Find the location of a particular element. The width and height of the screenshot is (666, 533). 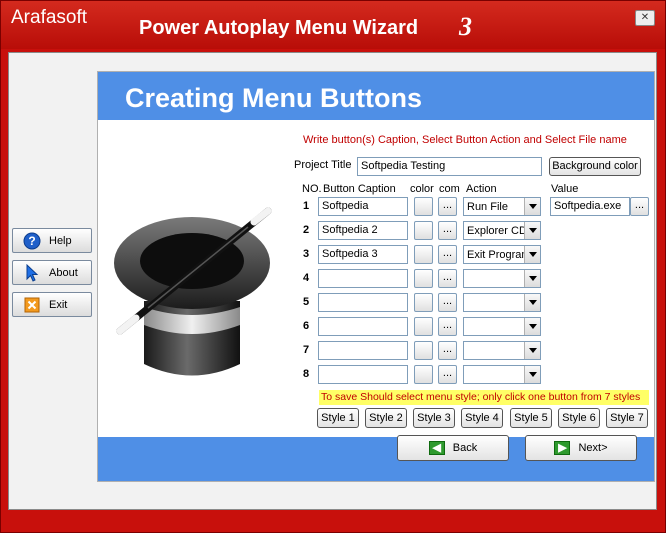

close-button: ✕ is located at coordinates (645, 18).